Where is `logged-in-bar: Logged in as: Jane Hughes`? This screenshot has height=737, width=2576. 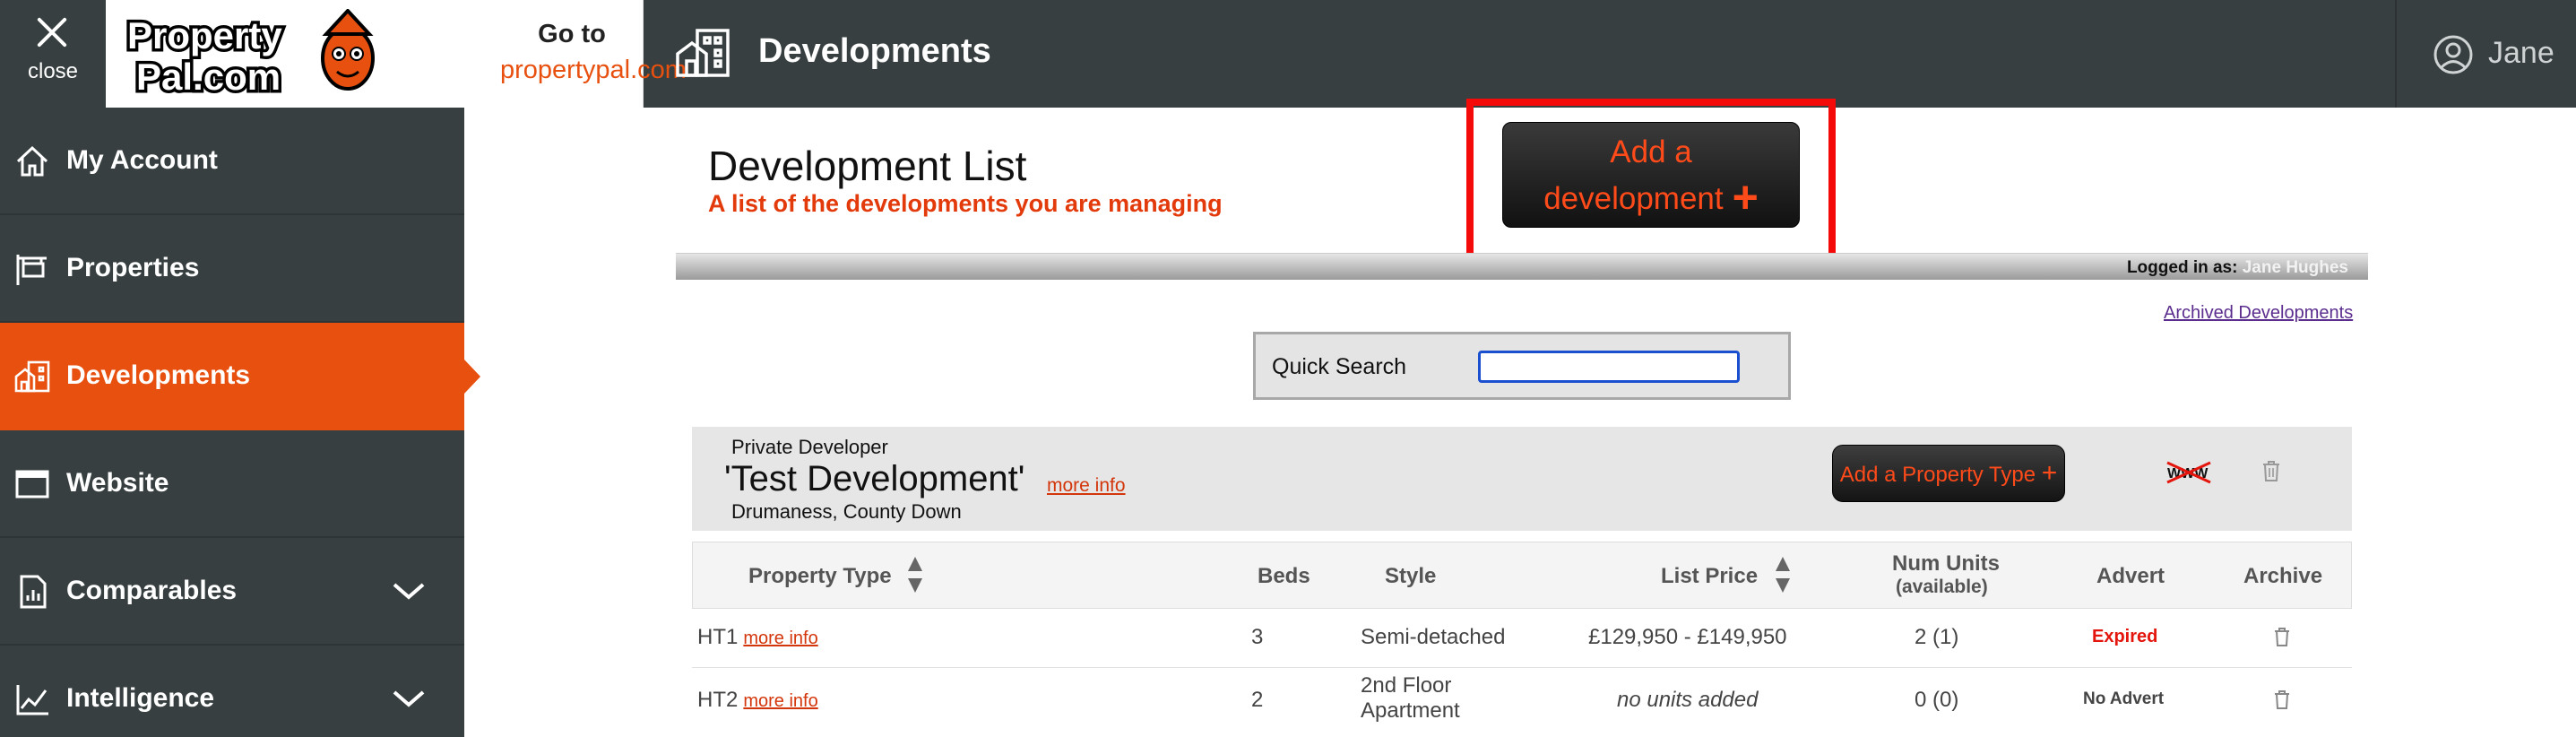
logged-in-bar: Logged in as: Jane Hughes is located at coordinates (1522, 266).